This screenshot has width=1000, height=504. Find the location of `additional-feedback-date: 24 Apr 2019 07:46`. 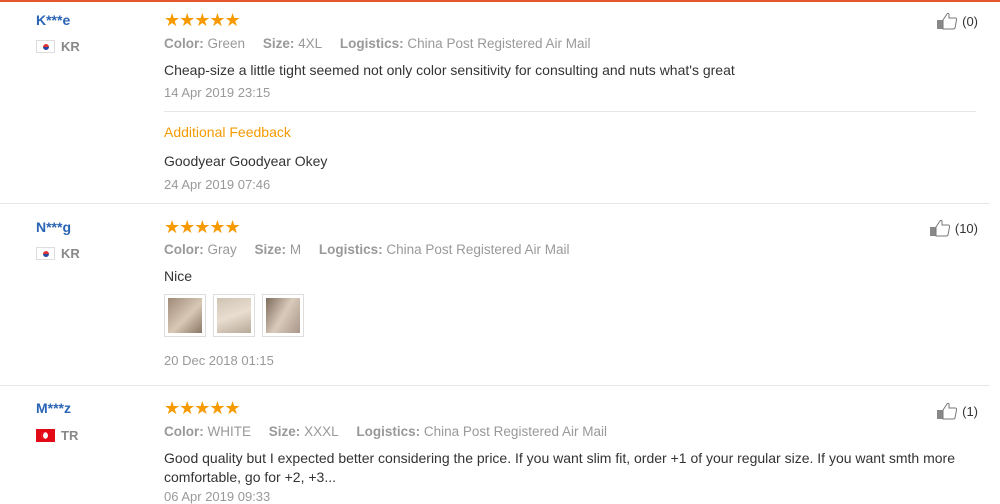

additional-feedback-date: 24 Apr 2019 07:46 is located at coordinates (217, 184).